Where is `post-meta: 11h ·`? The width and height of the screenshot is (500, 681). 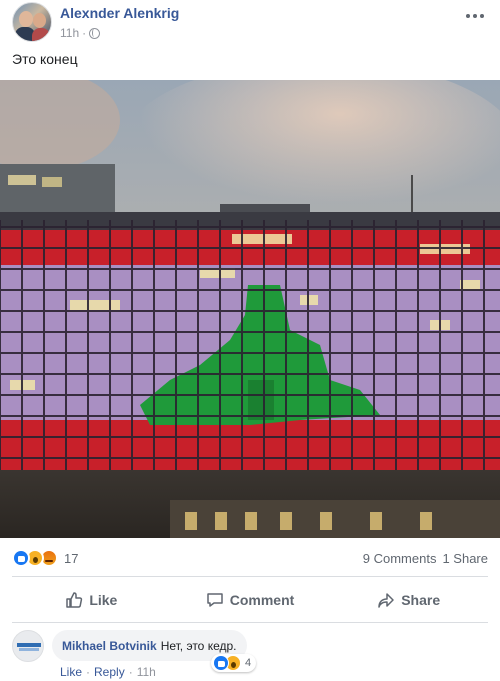
post-meta: 11h · is located at coordinates (80, 33).